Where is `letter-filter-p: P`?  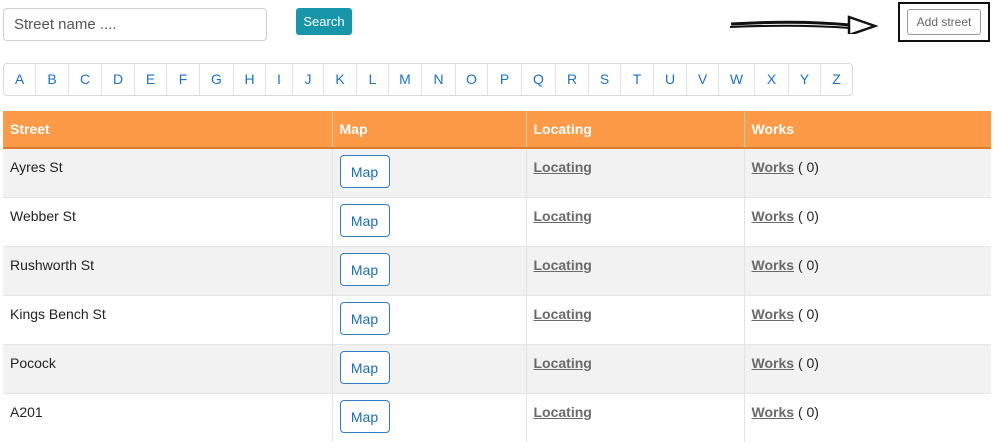 letter-filter-p: P is located at coordinates (505, 79).